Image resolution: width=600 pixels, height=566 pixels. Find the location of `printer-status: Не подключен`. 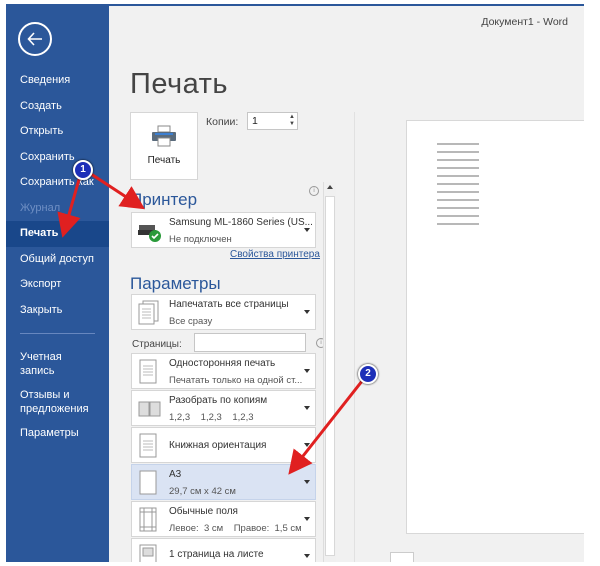

printer-status: Не подключен is located at coordinates (200, 239).